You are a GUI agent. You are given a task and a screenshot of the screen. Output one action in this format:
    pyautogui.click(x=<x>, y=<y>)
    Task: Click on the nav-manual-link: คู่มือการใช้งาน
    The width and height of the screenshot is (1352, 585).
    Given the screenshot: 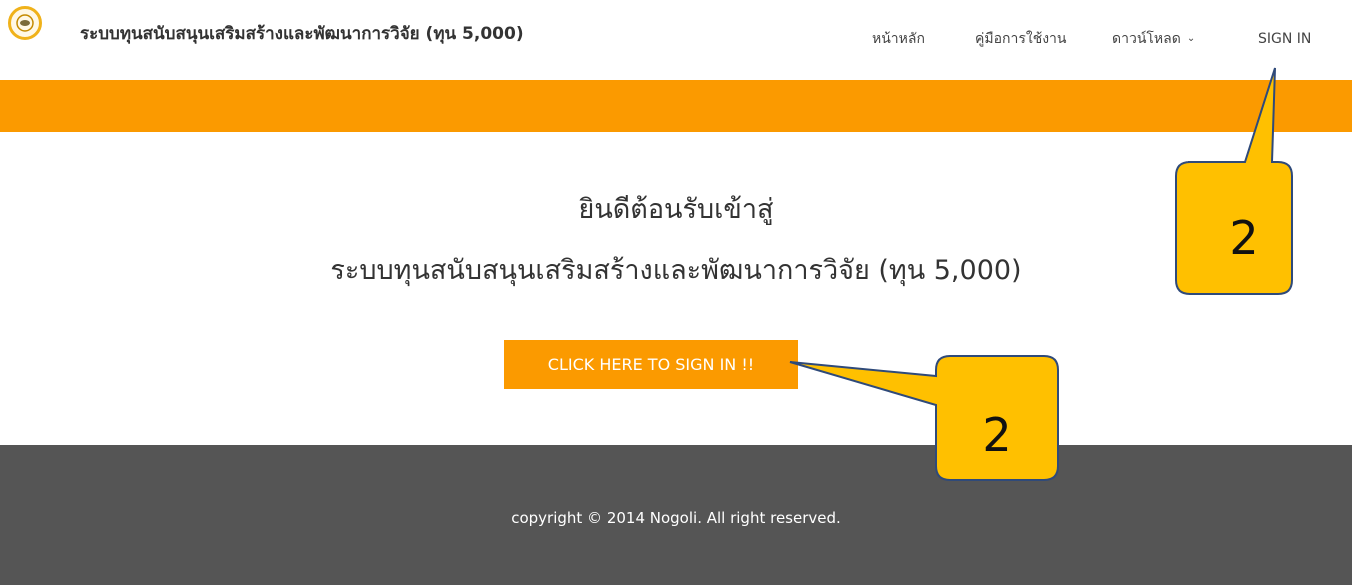 What is the action you would take?
    pyautogui.click(x=1020, y=39)
    